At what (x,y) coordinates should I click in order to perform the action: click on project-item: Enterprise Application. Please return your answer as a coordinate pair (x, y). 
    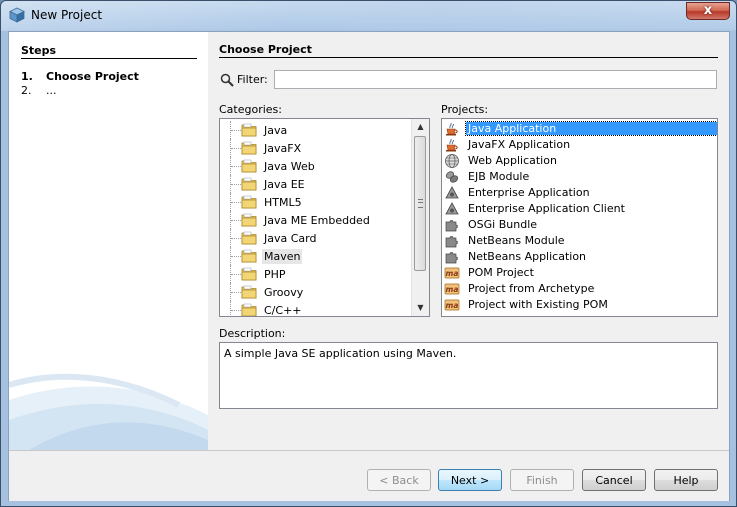
    Looking at the image, I should click on (579, 193).